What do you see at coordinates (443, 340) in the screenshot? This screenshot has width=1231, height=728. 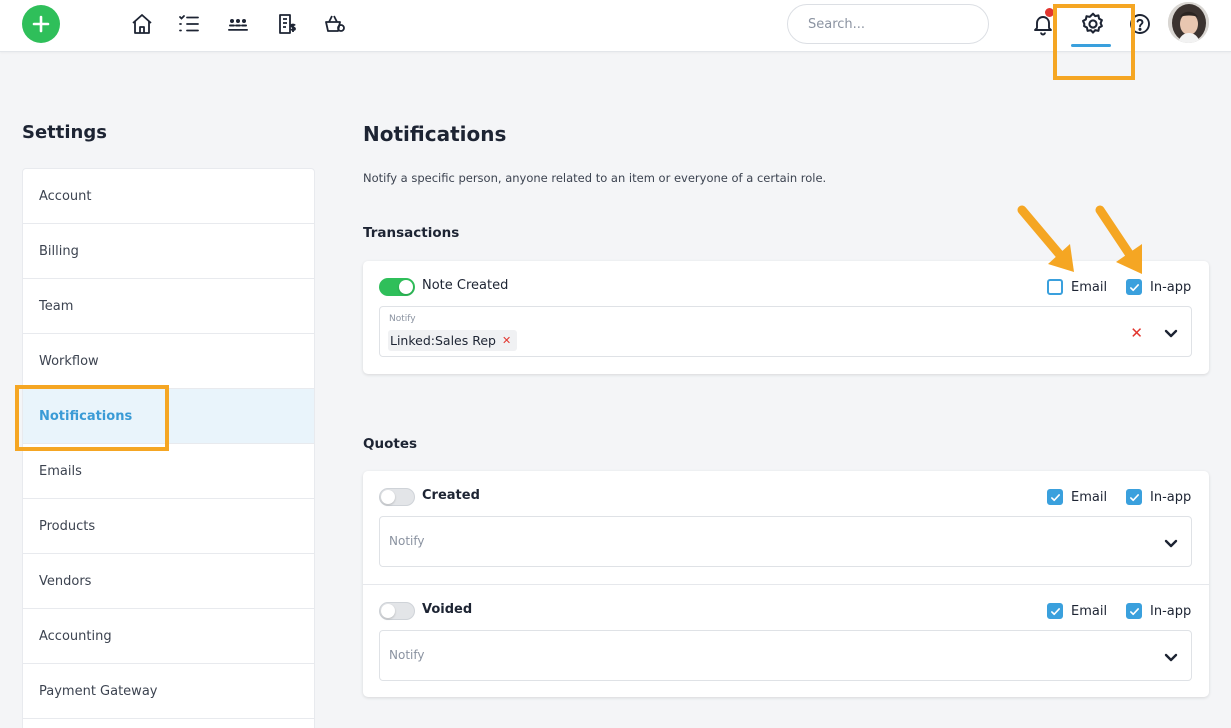 I see `tag-label: Linked:Sales Rep` at bounding box center [443, 340].